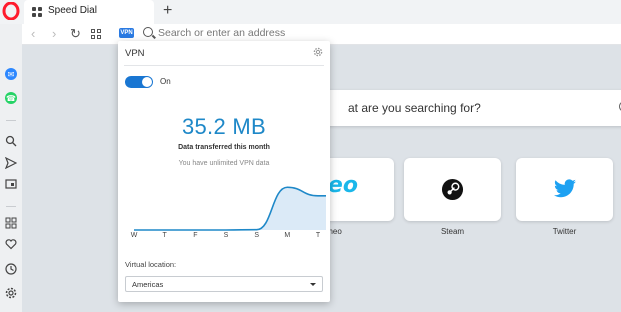 Image resolution: width=621 pixels, height=312 pixels. What do you see at coordinates (135, 53) in the screenshot?
I see `vpn-popup-title: VPN` at bounding box center [135, 53].